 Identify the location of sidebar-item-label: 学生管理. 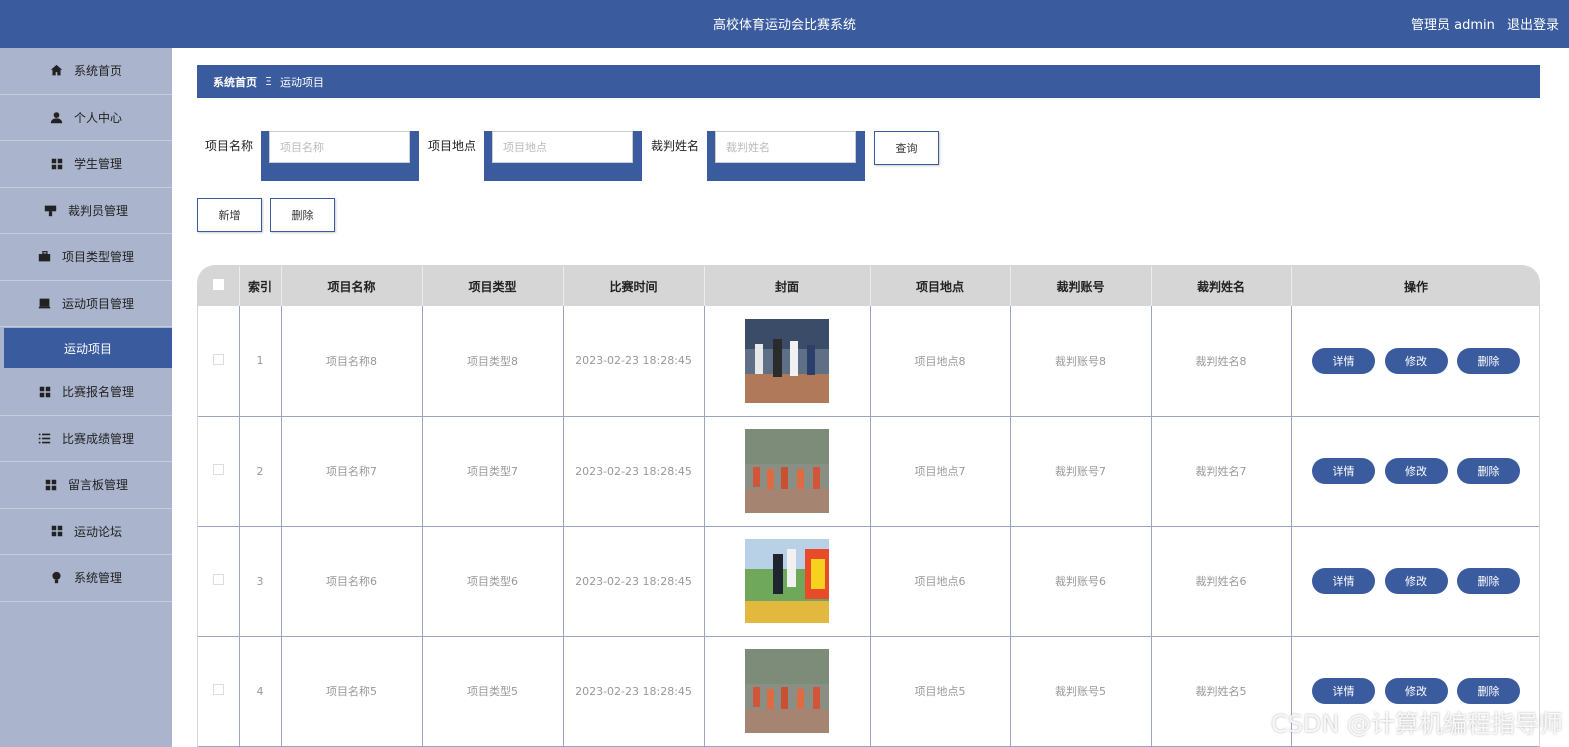
(97, 164).